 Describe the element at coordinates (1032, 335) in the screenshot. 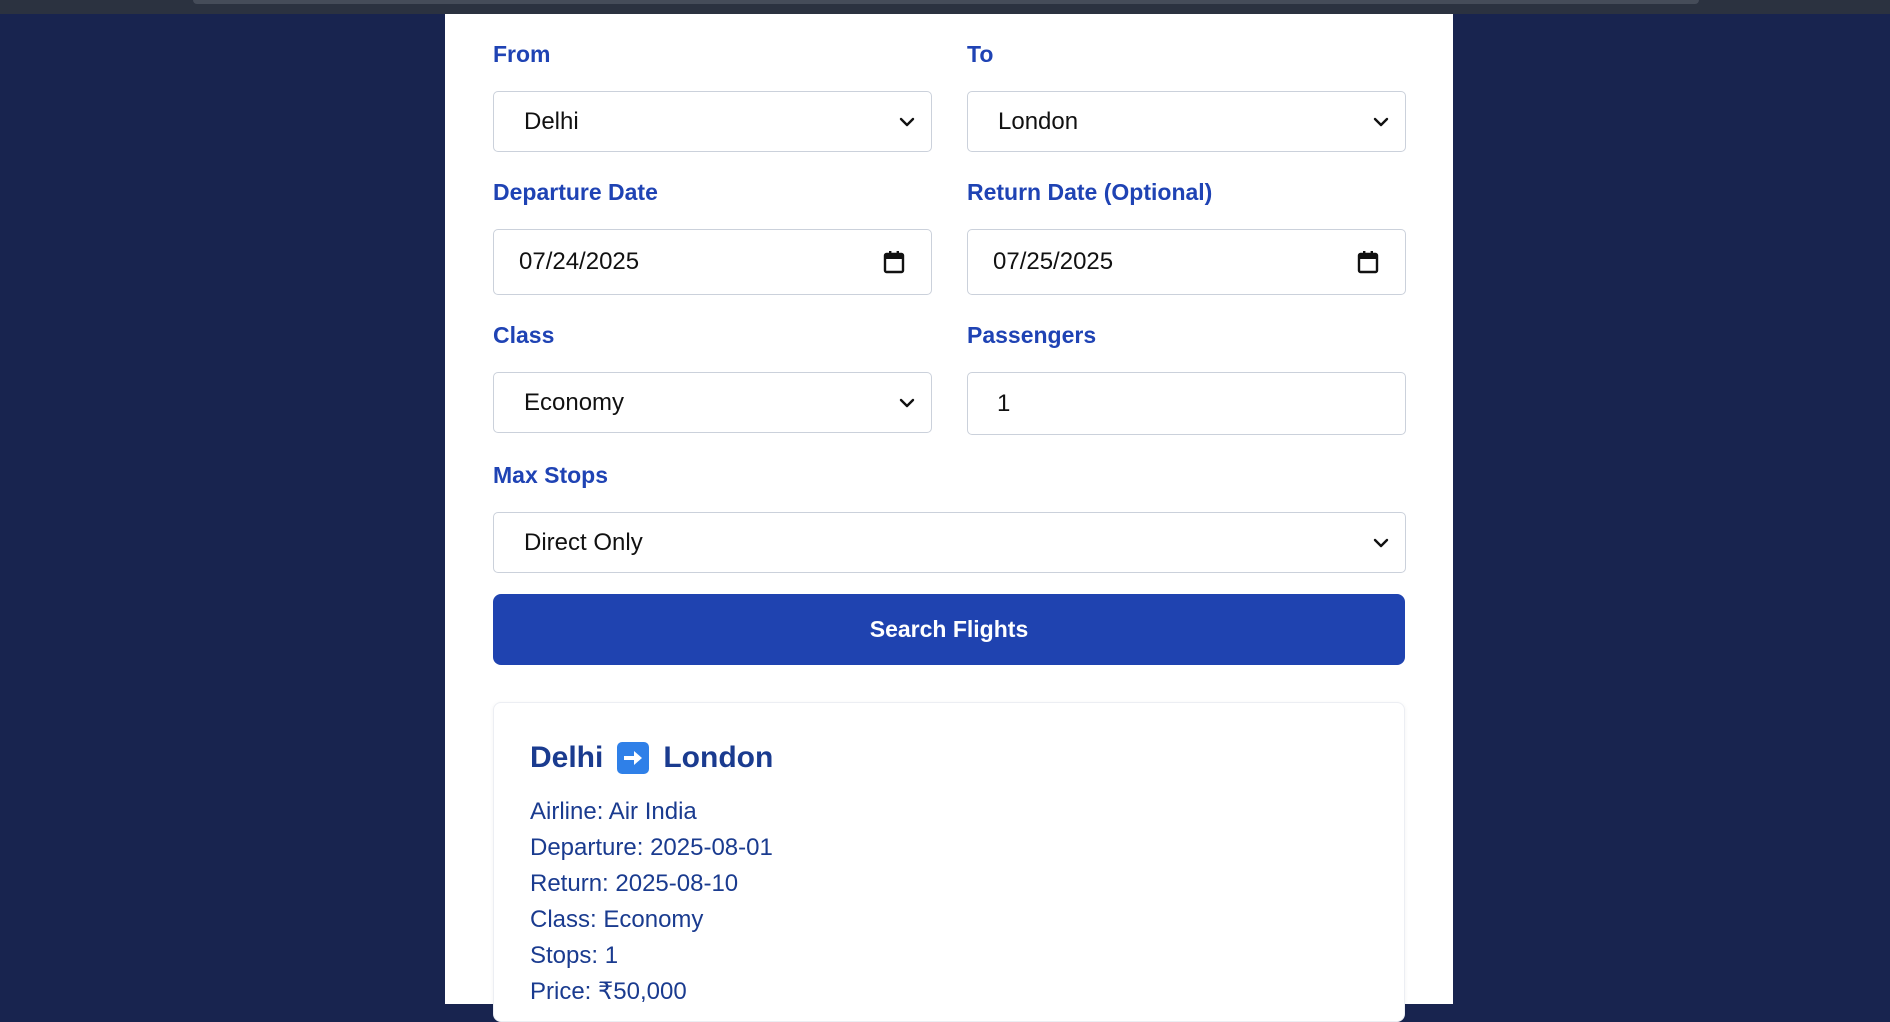

I see `passengers-label: Passengers` at that location.